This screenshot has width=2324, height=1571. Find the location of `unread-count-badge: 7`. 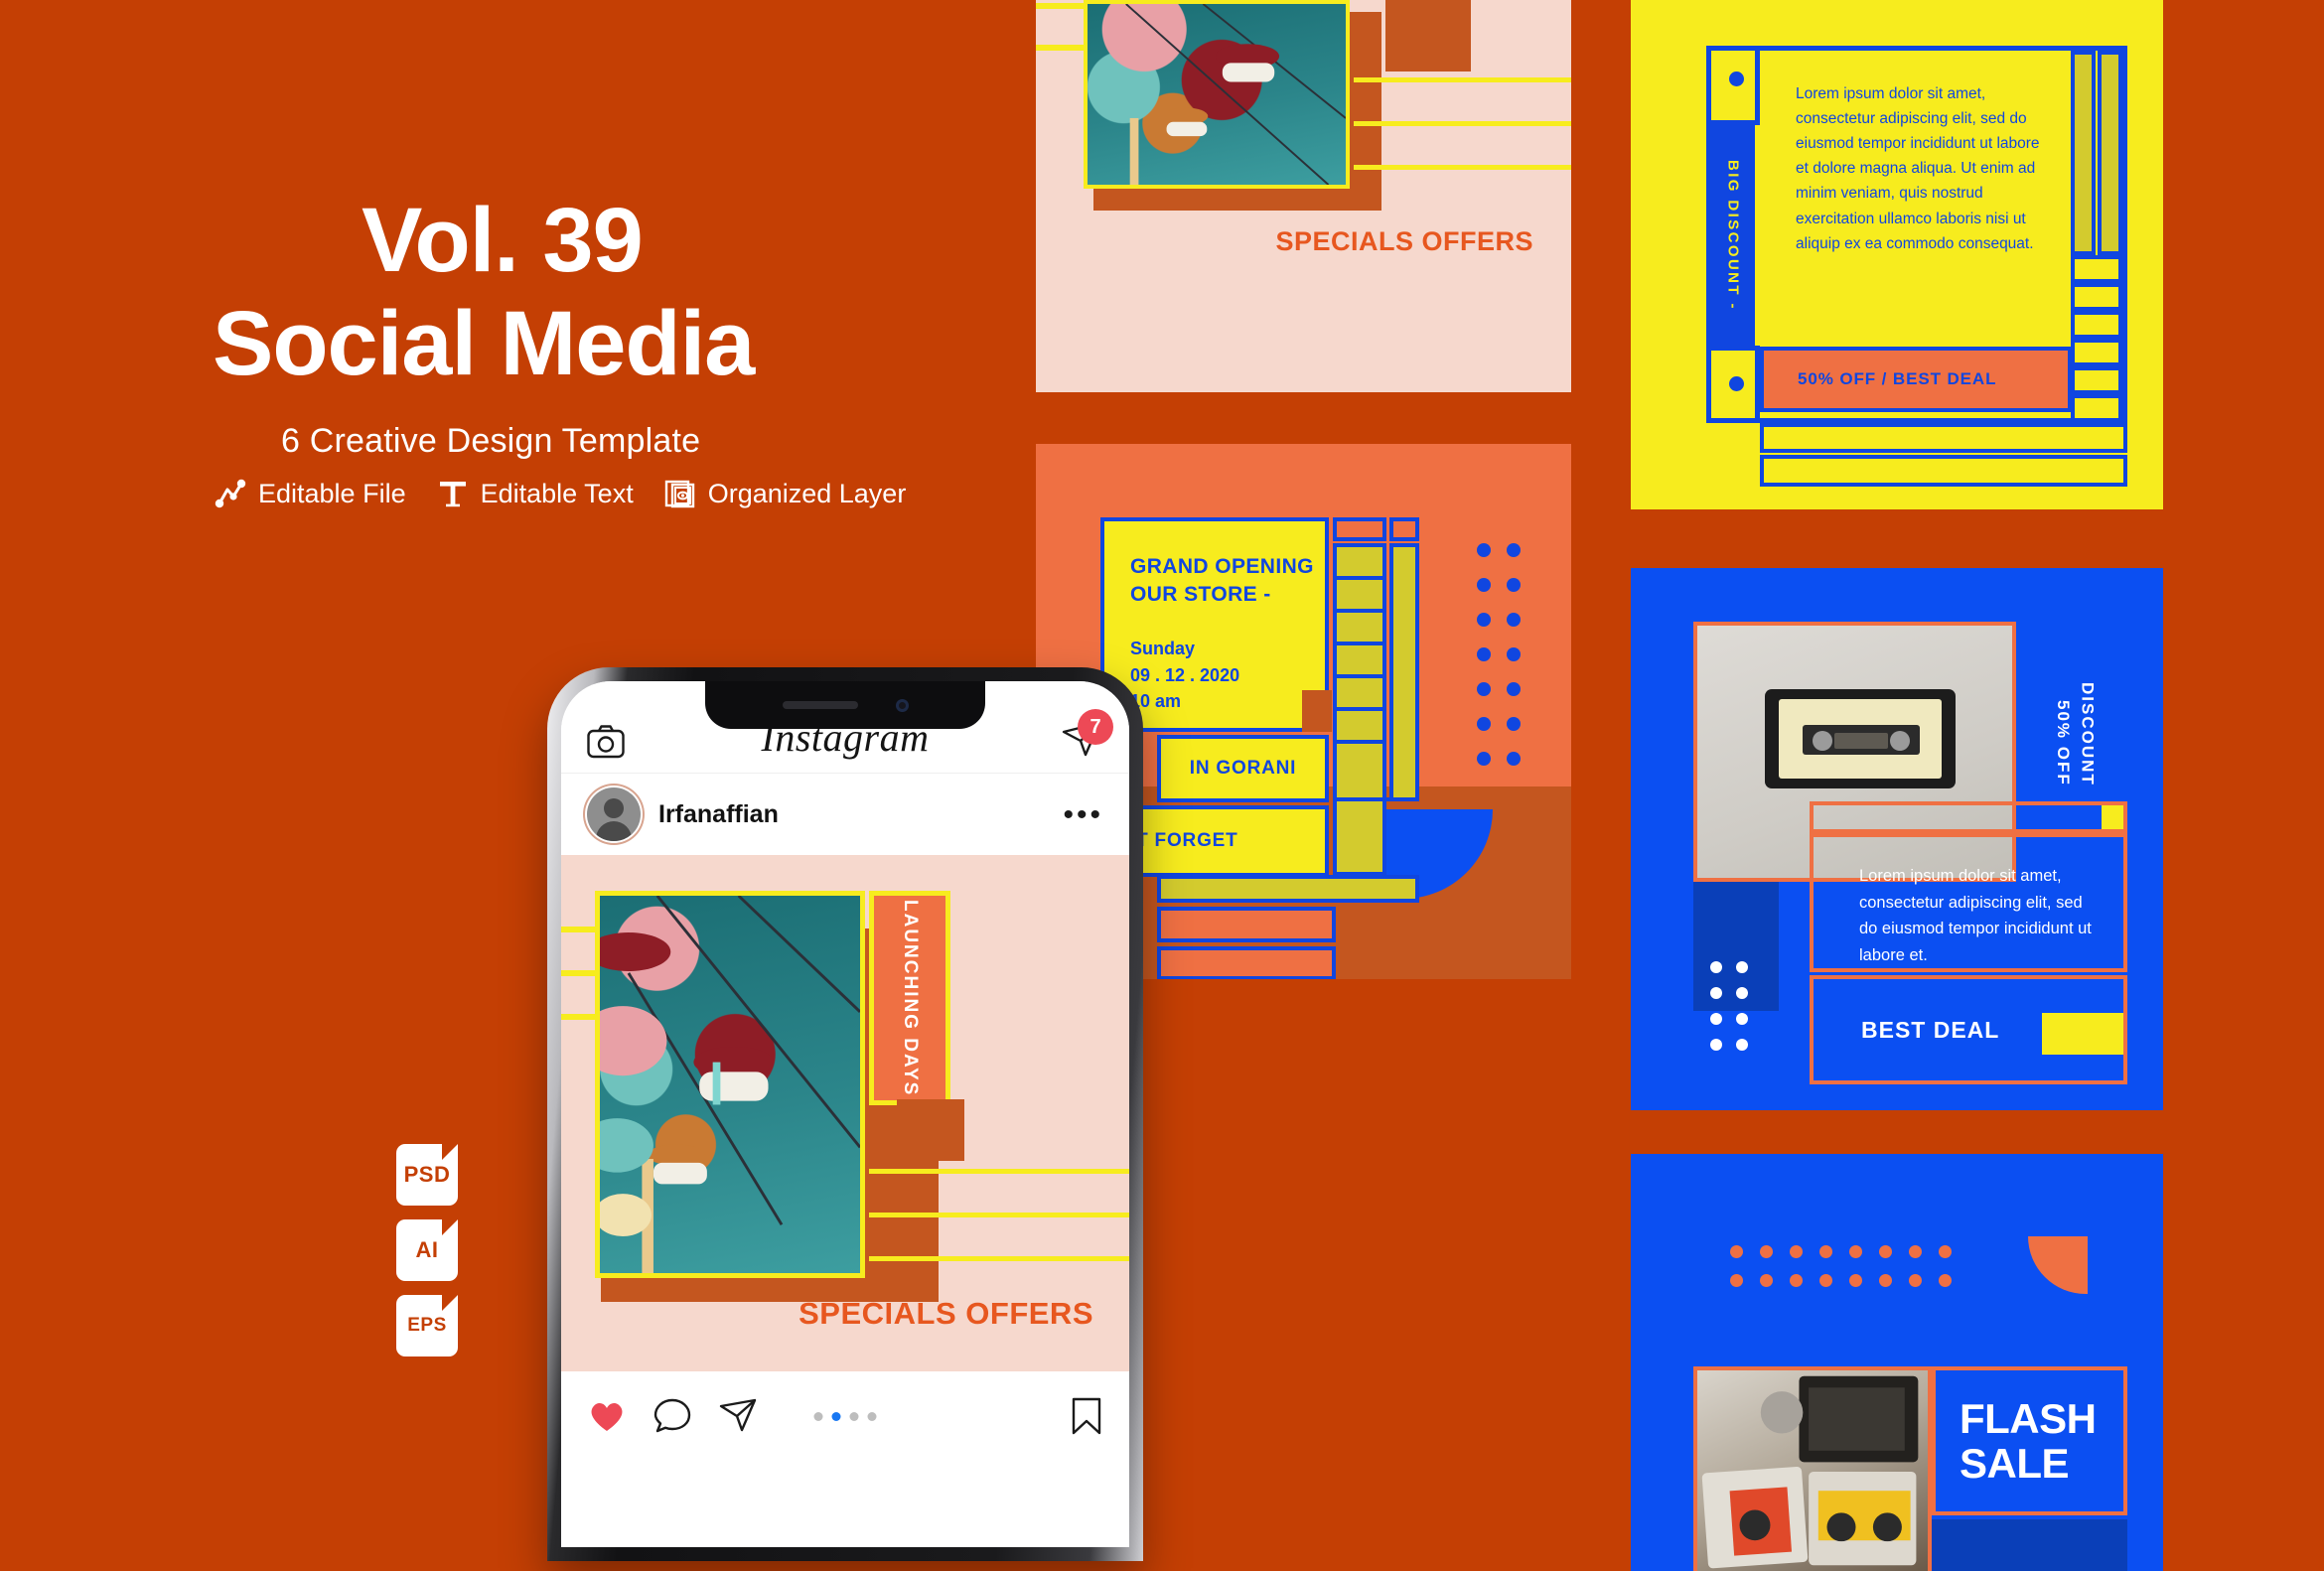

unread-count-badge: 7 is located at coordinates (1095, 727).